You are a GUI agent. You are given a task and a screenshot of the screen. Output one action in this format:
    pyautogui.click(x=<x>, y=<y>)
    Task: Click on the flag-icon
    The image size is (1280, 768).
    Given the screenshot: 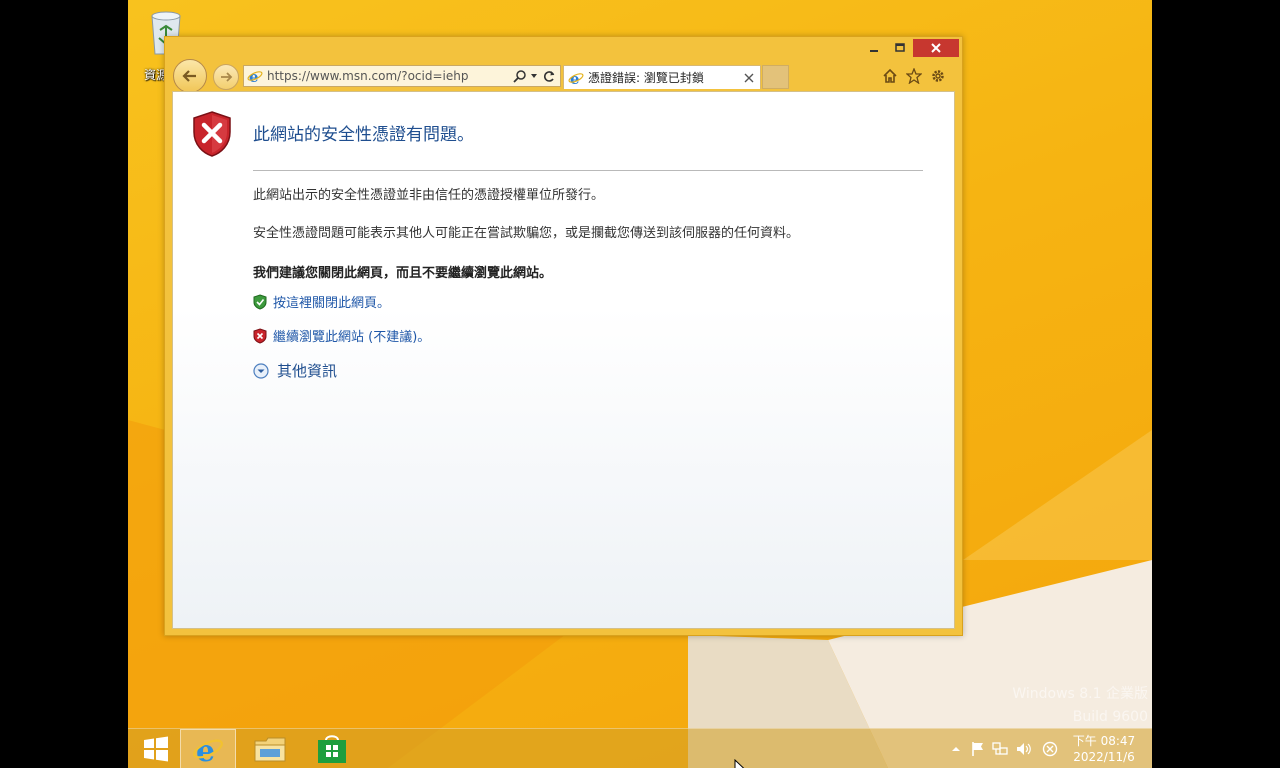 What is the action you would take?
    pyautogui.click(x=977, y=749)
    